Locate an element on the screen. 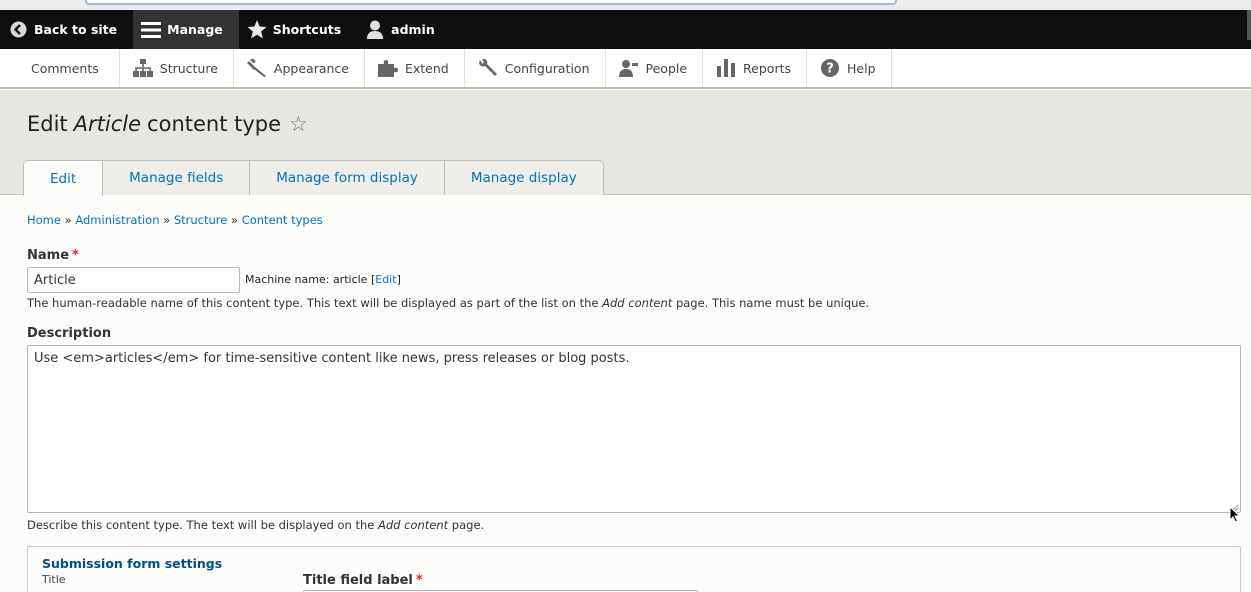 The width and height of the screenshot is (1251, 592). structure-icon is located at coordinates (143, 68).